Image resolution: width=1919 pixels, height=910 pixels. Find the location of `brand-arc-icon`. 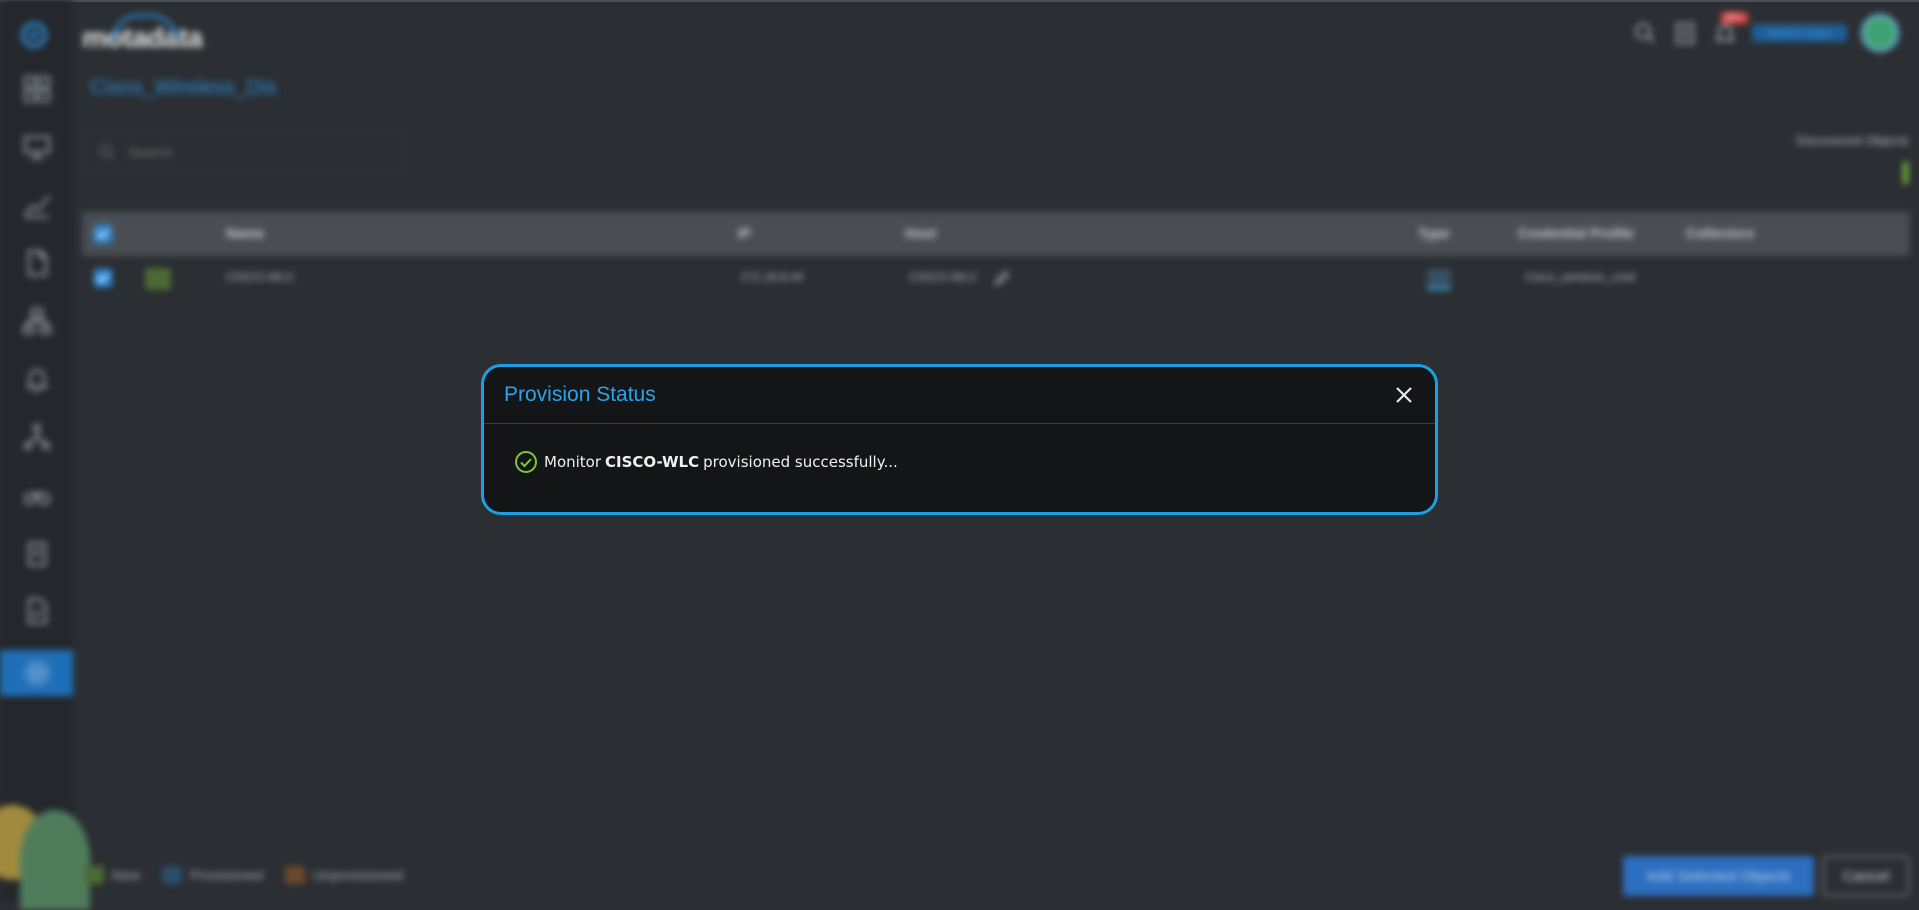

brand-arc-icon is located at coordinates (145, 27).